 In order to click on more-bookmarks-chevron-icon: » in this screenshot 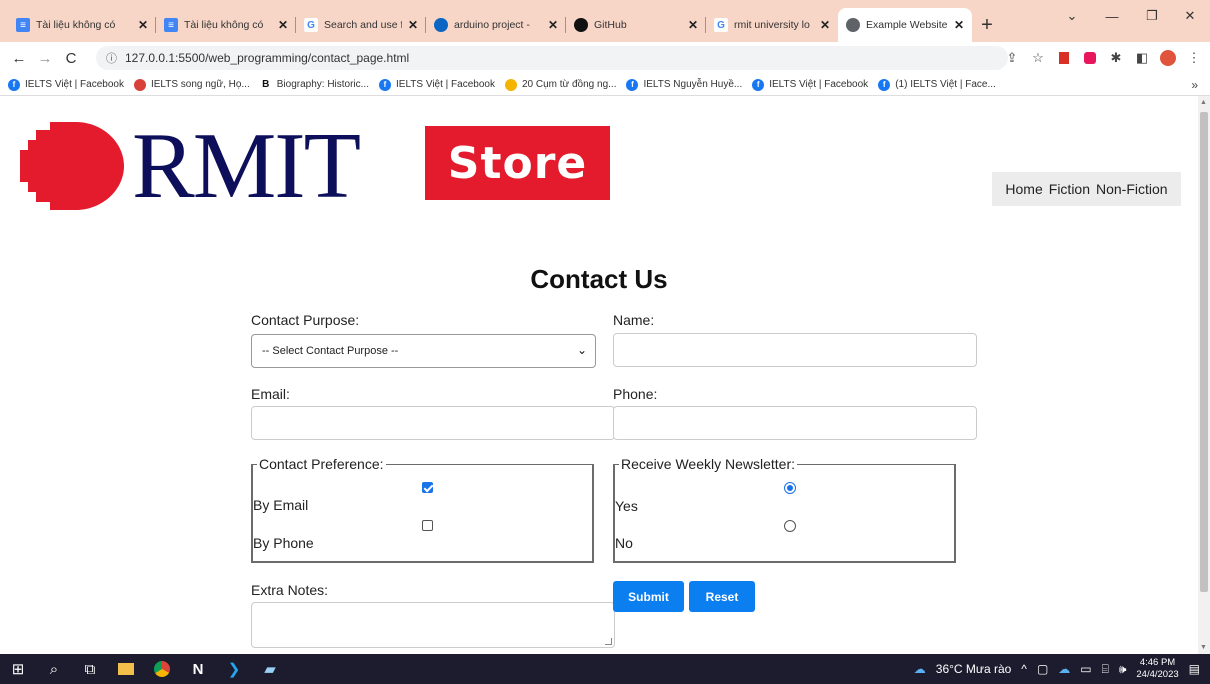, I will do `click(1194, 85)`.